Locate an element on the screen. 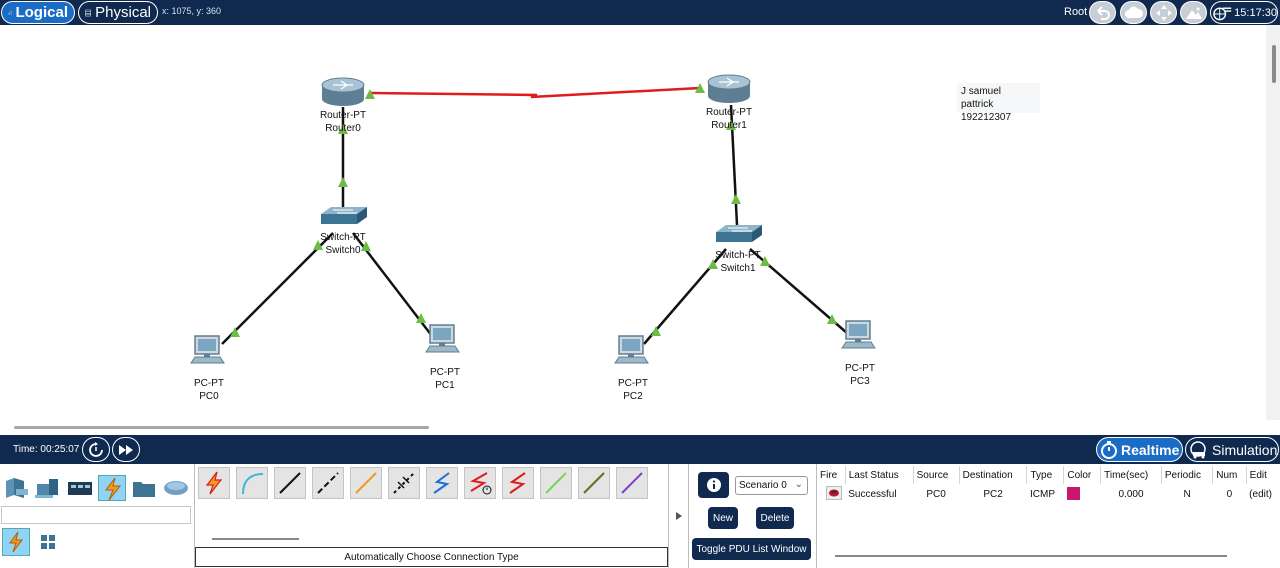 This screenshot has height=568, width=1280. toggle-pdu-list-button: Toggle PDU List Window is located at coordinates (751, 549).